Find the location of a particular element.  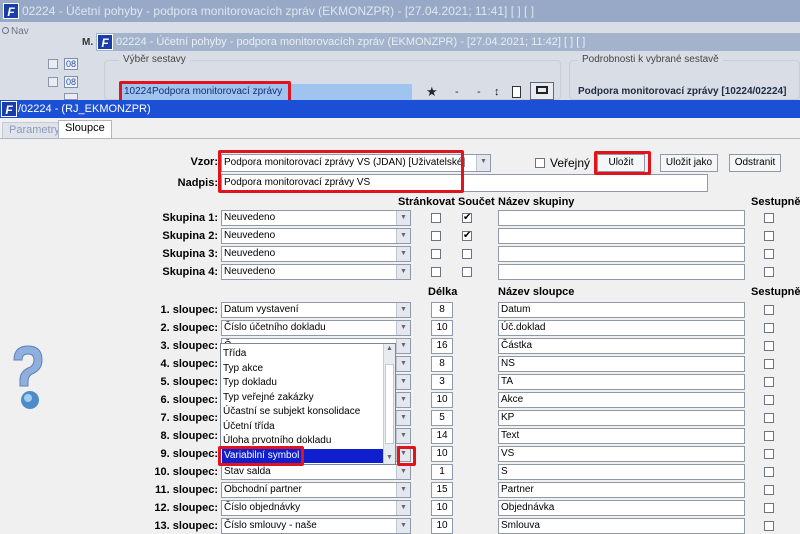

delka-input: 3 is located at coordinates (442, 382).